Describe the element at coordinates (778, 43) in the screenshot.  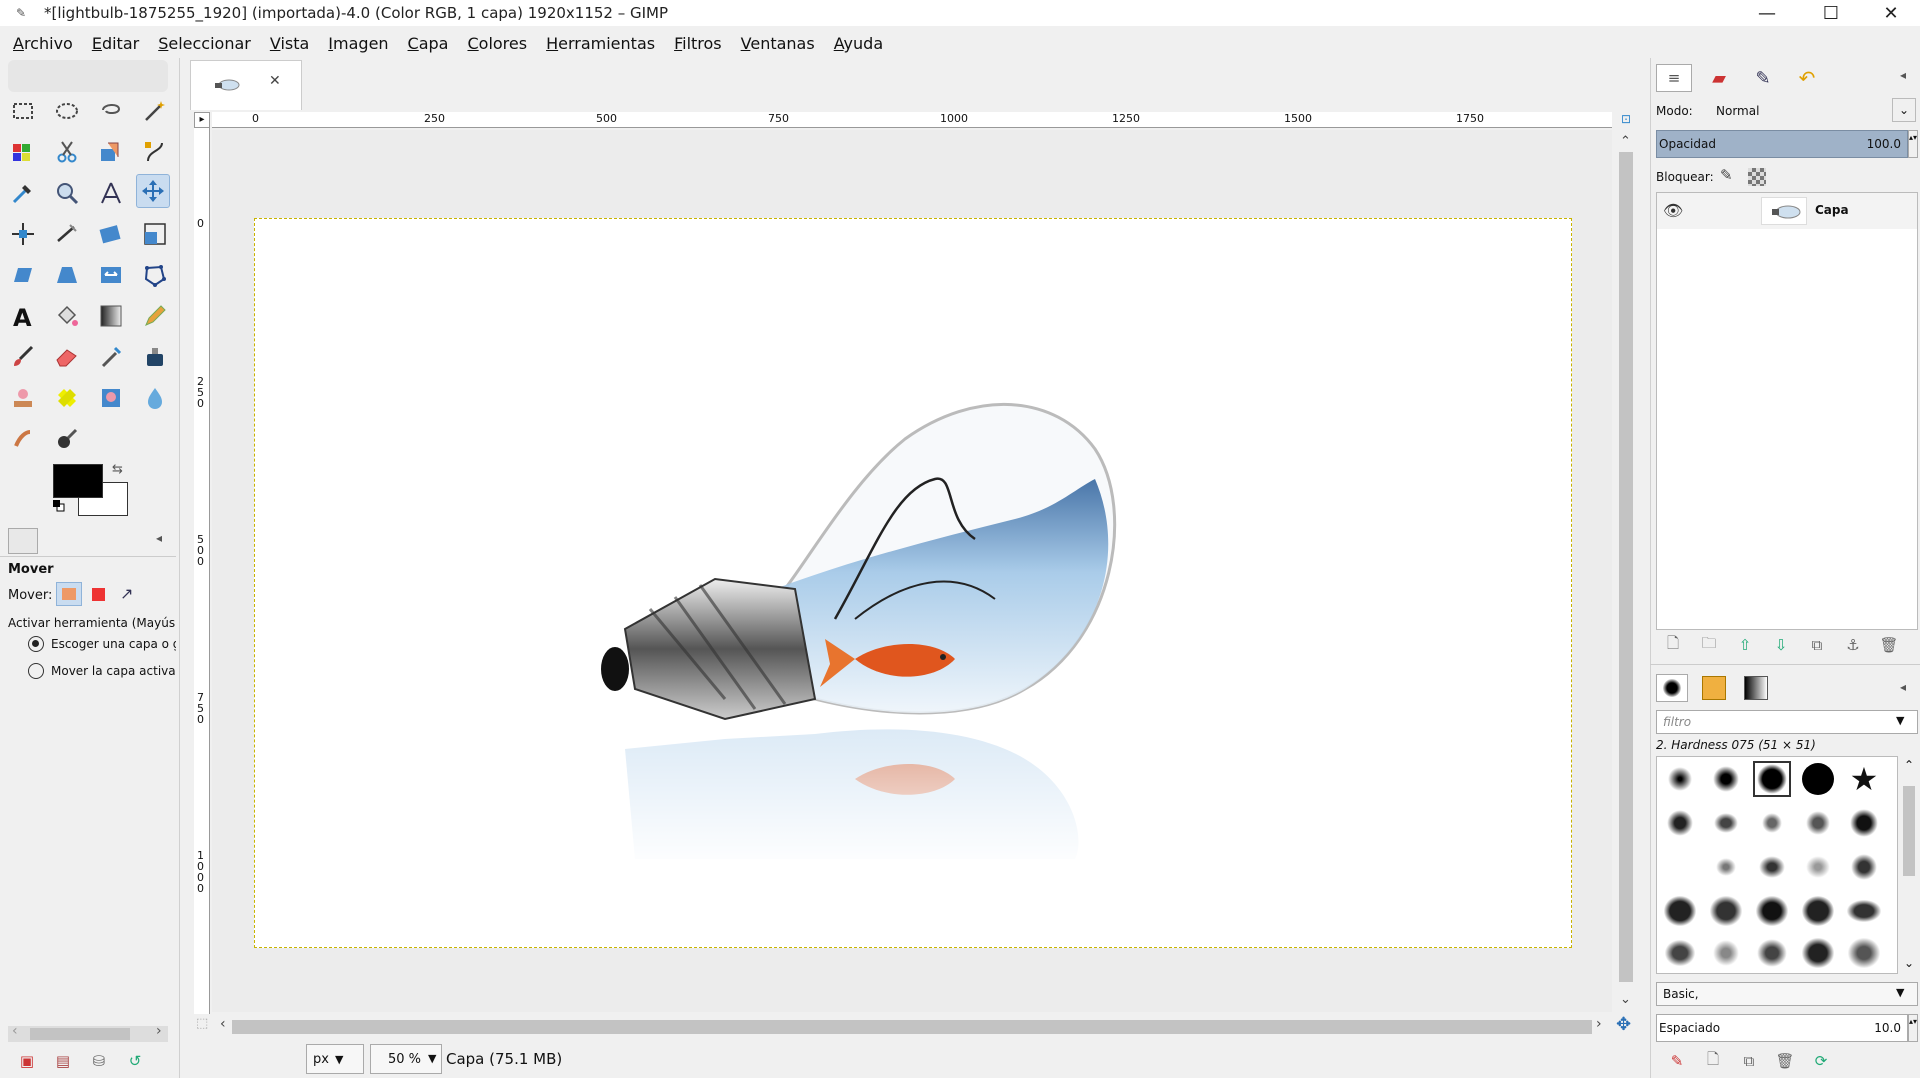
I see `menu-ventanas: Ventanas` at that location.